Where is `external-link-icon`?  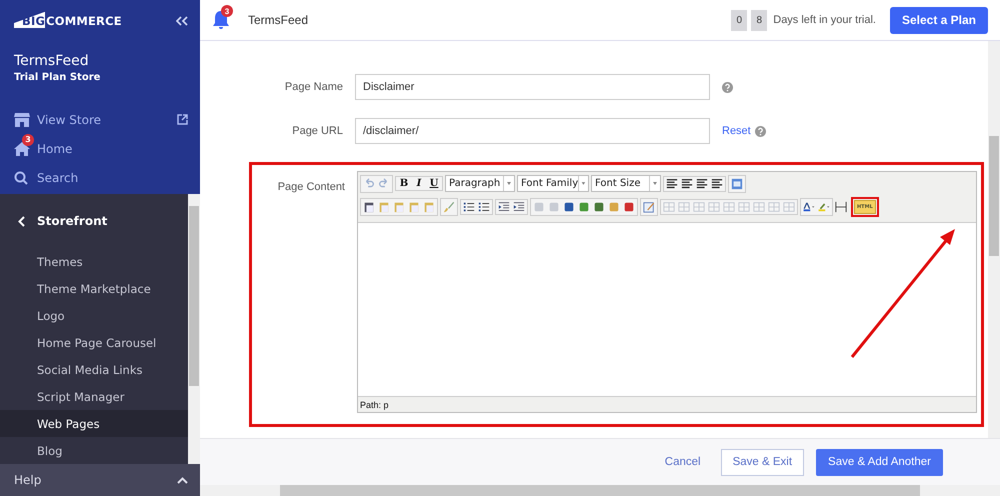 external-link-icon is located at coordinates (182, 119).